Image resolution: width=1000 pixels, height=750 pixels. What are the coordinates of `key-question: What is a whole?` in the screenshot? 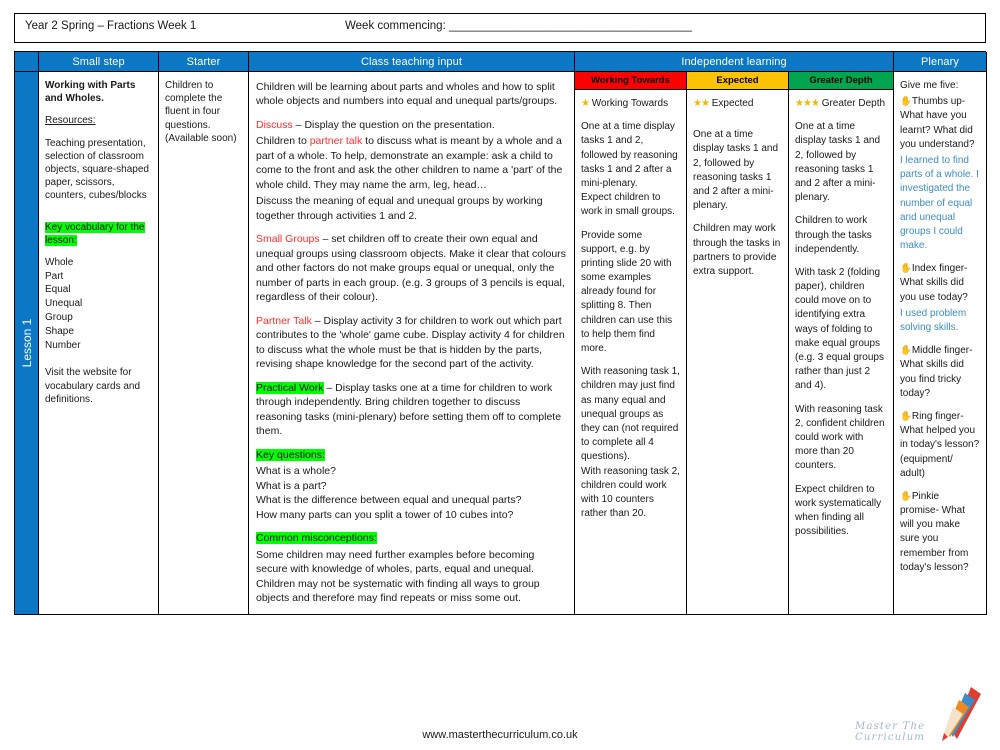 It's located at (296, 471).